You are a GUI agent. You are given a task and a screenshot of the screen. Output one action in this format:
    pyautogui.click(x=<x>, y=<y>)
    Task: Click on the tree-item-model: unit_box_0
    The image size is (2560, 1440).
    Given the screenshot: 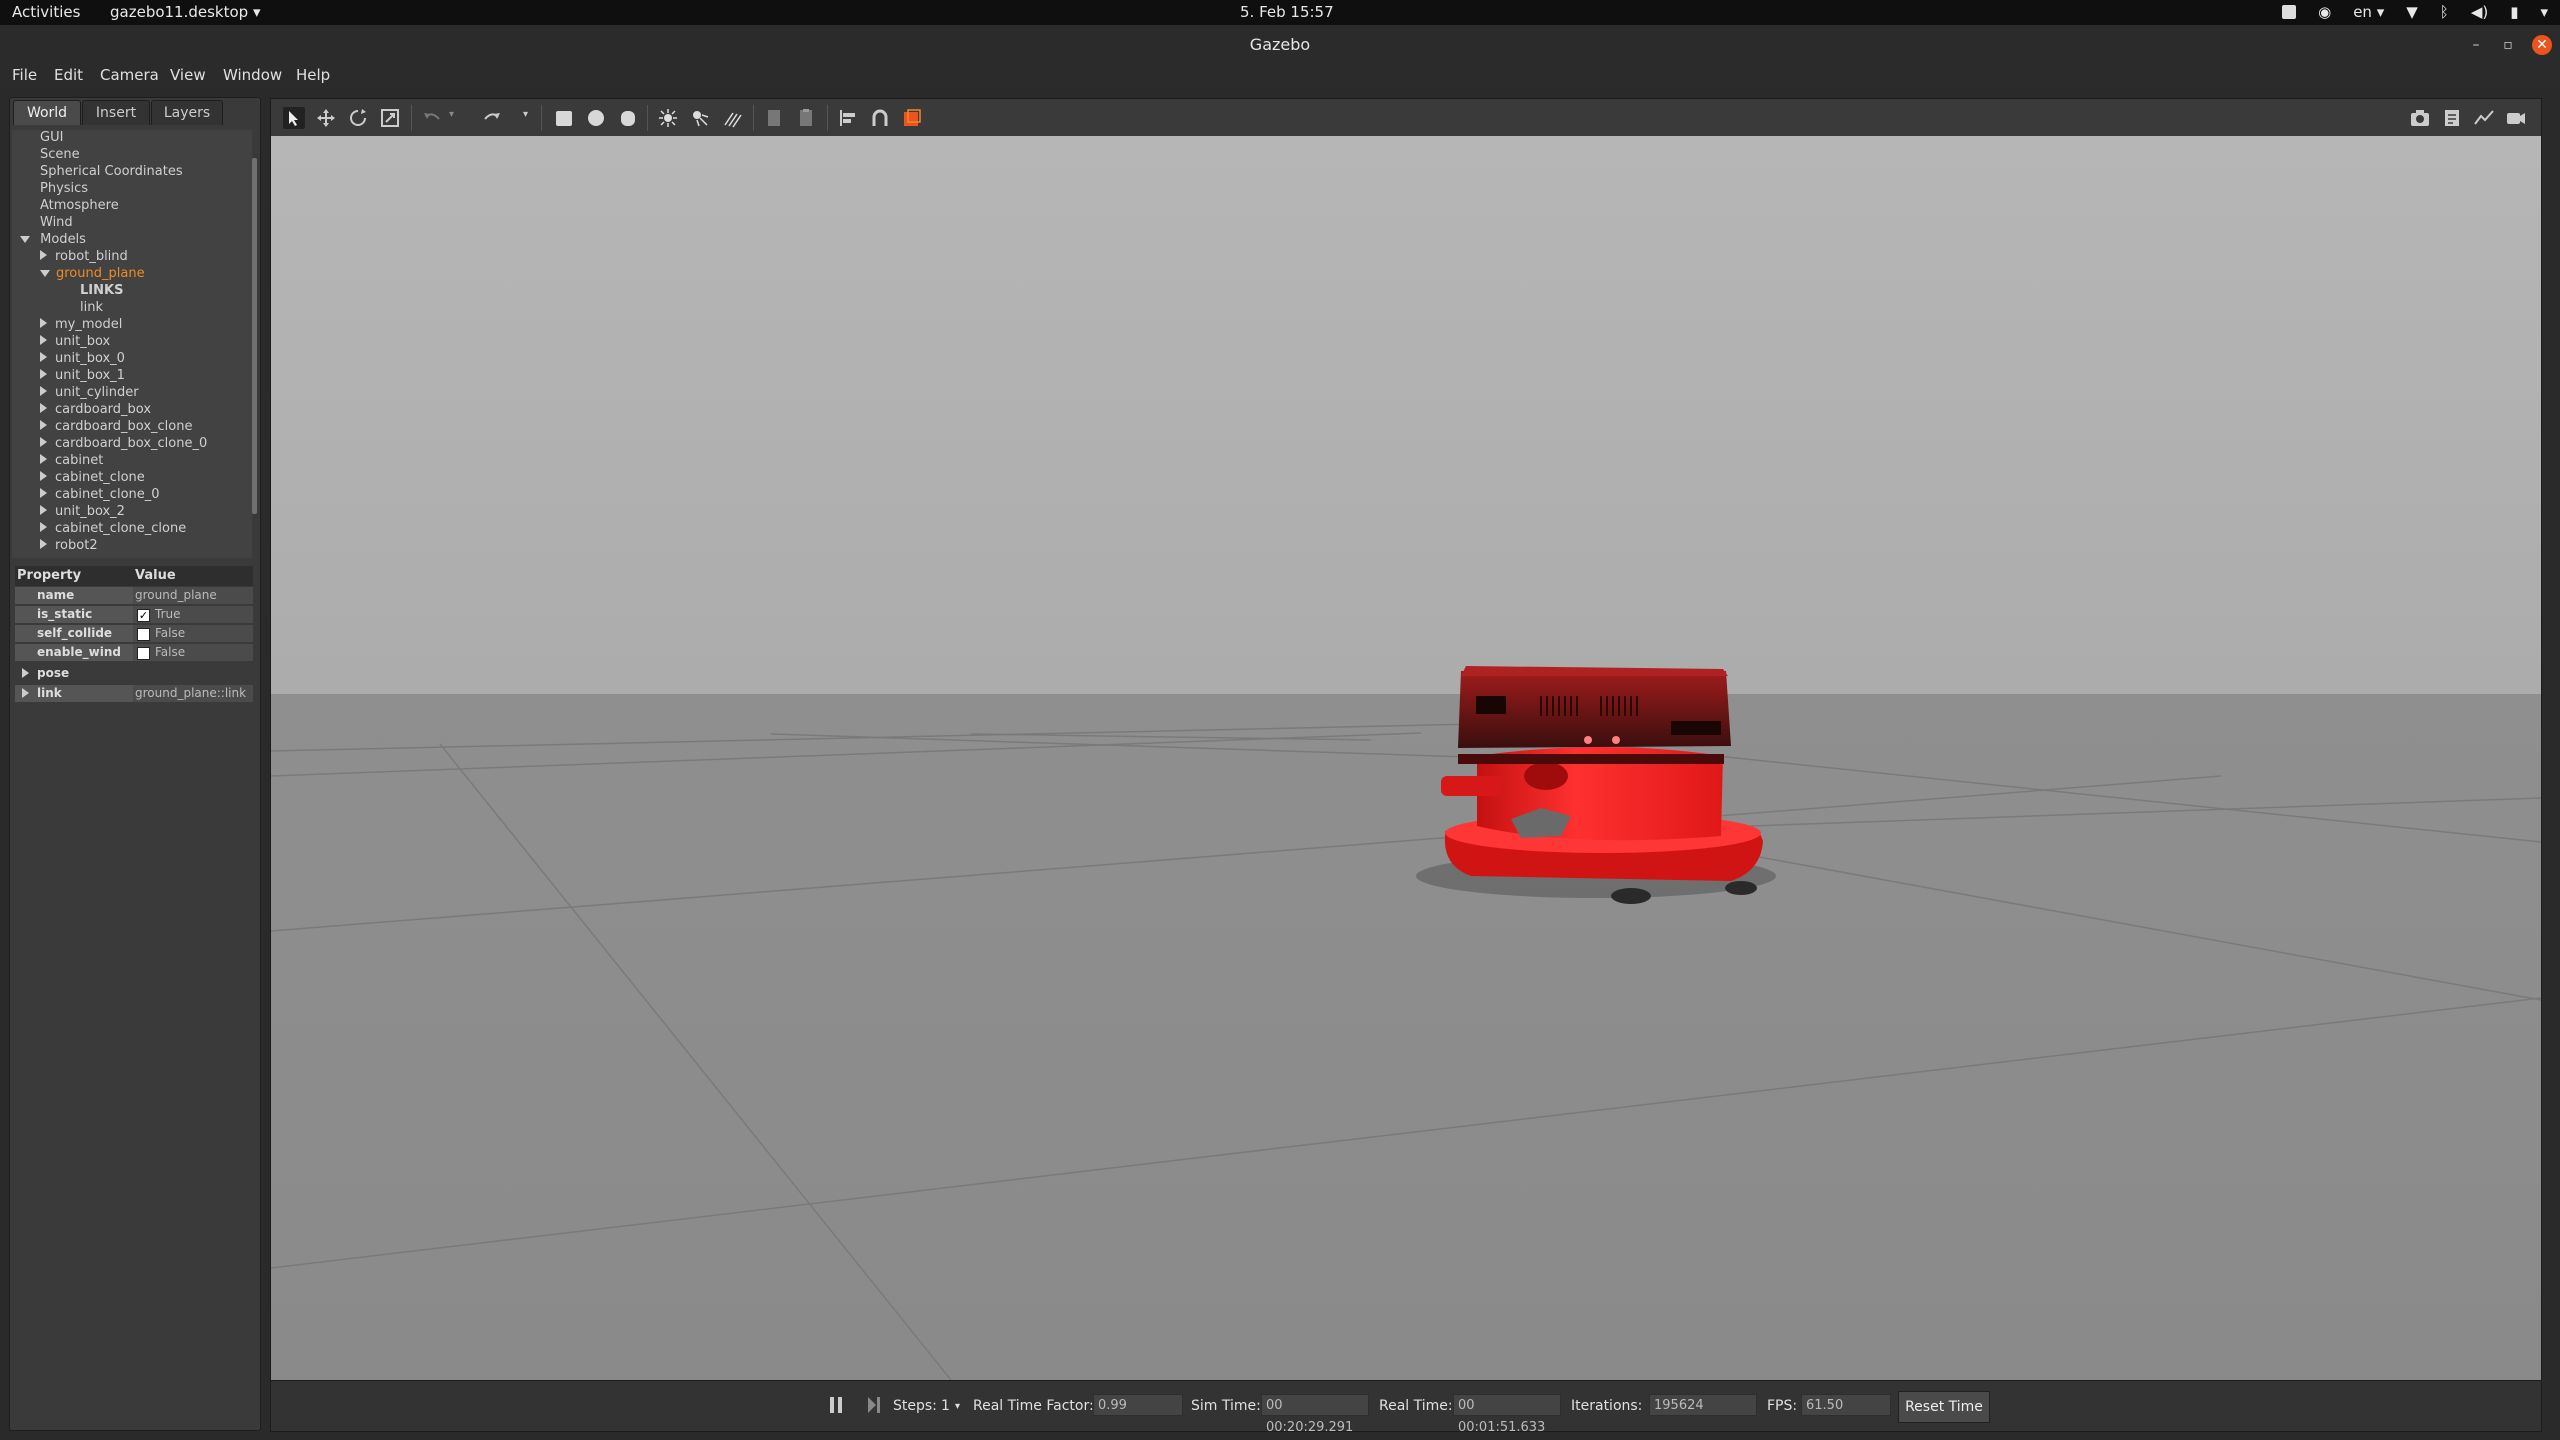 What is the action you would take?
    pyautogui.click(x=82, y=358)
    